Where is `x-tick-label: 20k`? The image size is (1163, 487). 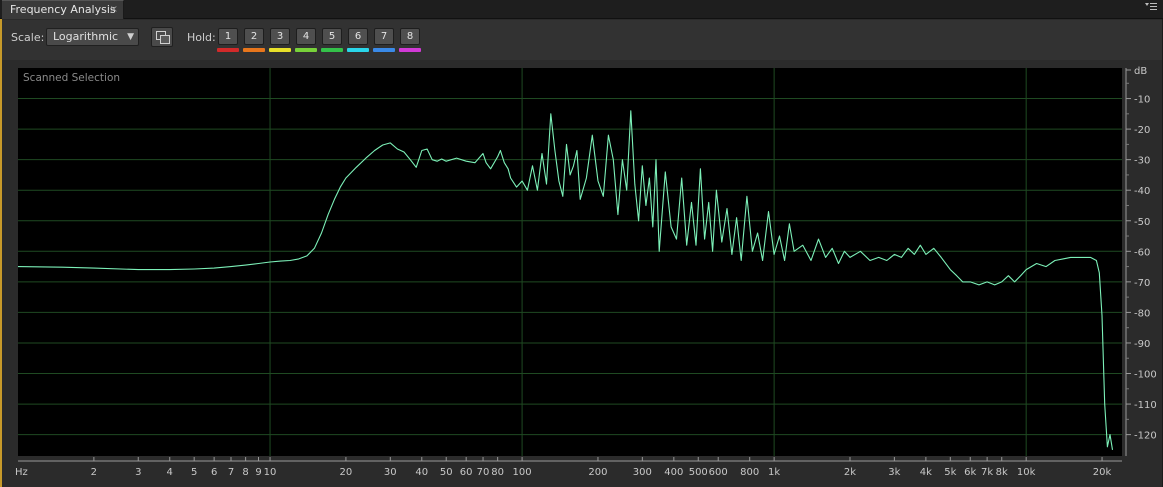 x-tick-label: 20k is located at coordinates (1102, 472).